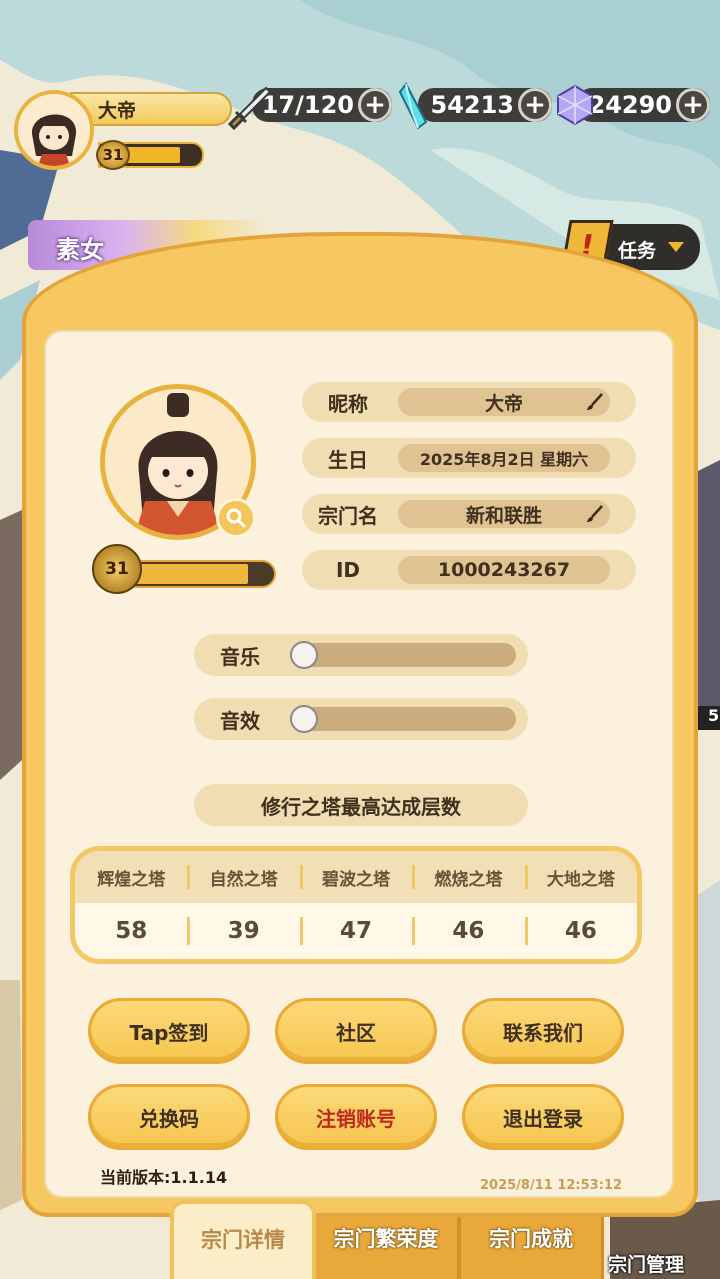 The width and height of the screenshot is (720, 1279). I want to click on sect-name-value: 新和联胜, so click(503, 515).